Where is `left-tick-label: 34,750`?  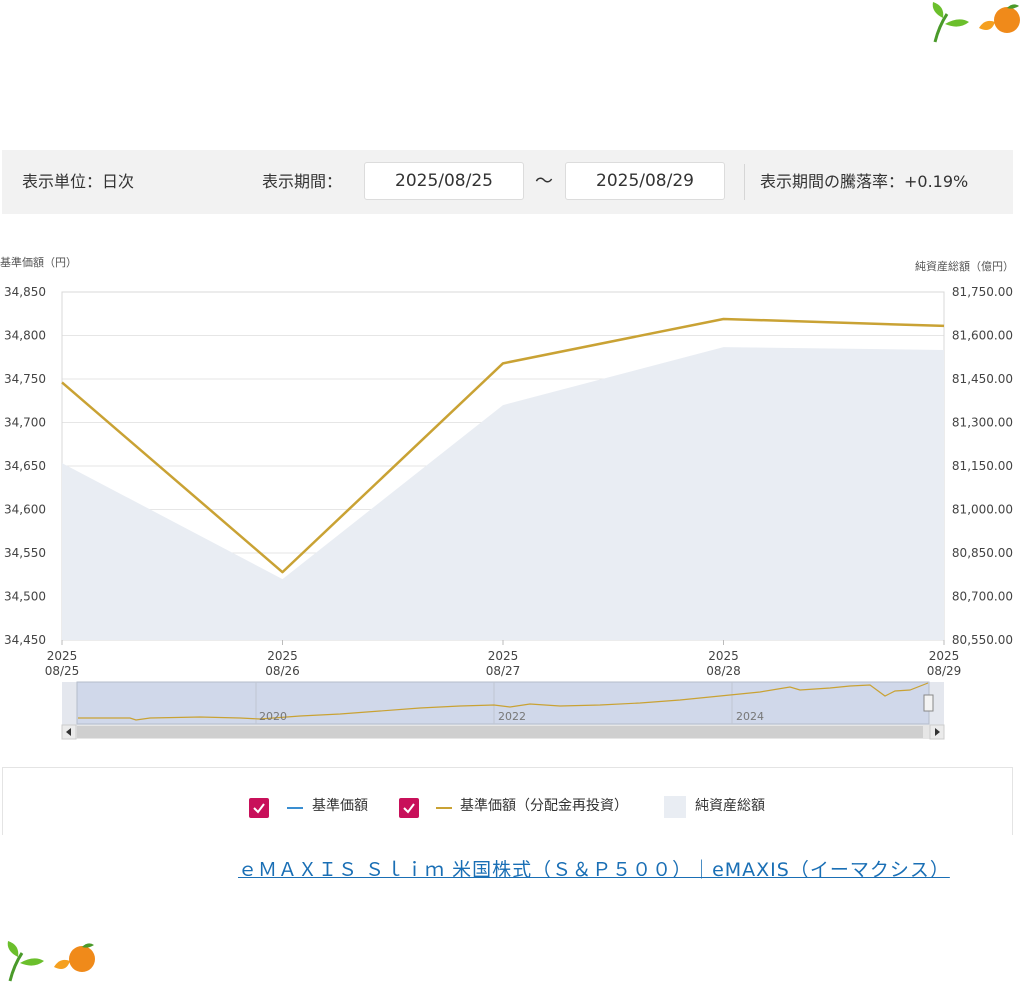
left-tick-label: 34,750 is located at coordinates (25, 379).